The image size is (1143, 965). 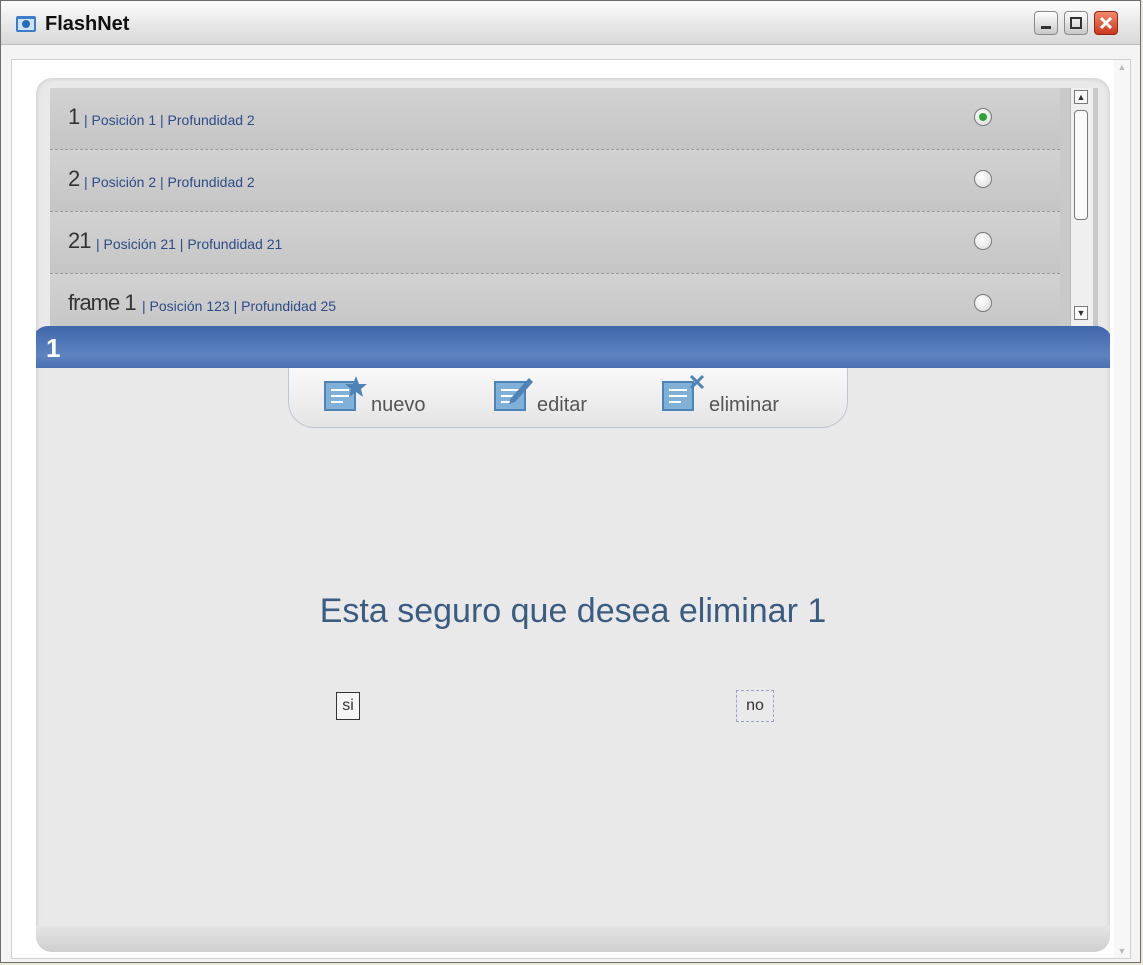 I want to click on minimize-button, so click(x=1046, y=23).